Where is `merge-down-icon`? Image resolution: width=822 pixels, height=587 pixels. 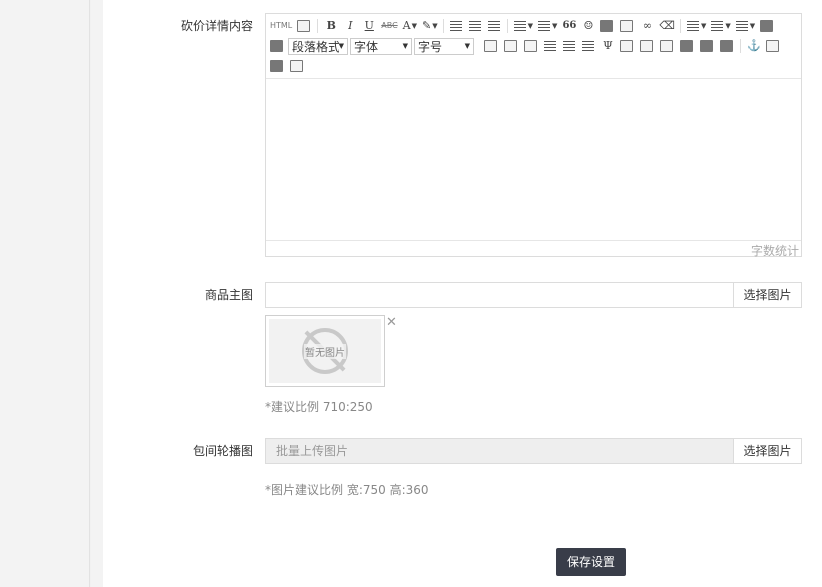 merge-down-icon is located at coordinates (666, 46).